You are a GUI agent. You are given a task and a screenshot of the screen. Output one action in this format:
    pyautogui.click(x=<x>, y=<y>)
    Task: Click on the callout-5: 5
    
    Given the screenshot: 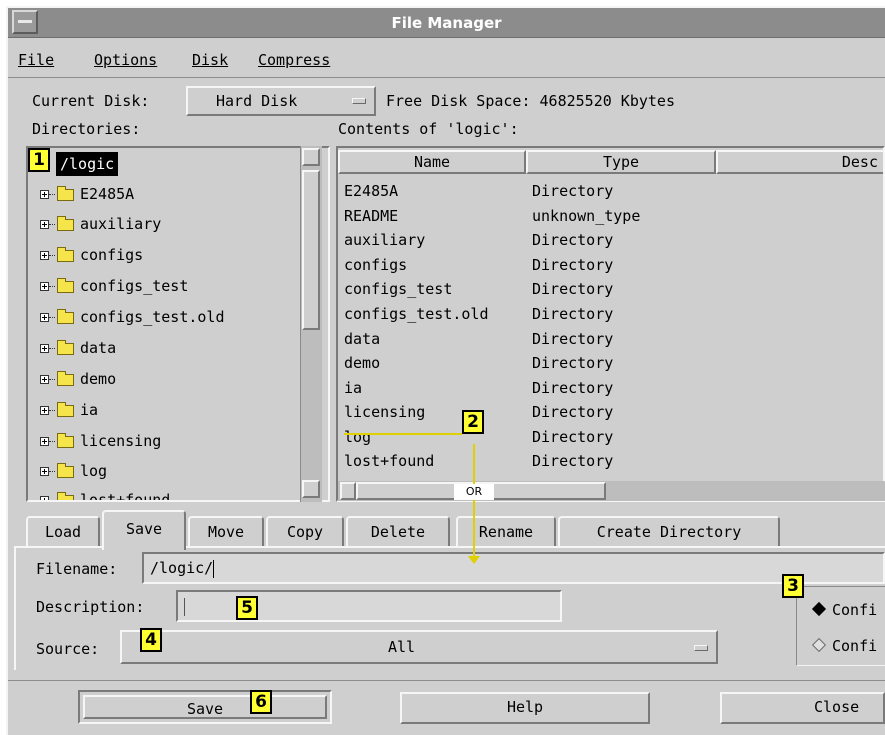 What is the action you would take?
    pyautogui.click(x=247, y=608)
    